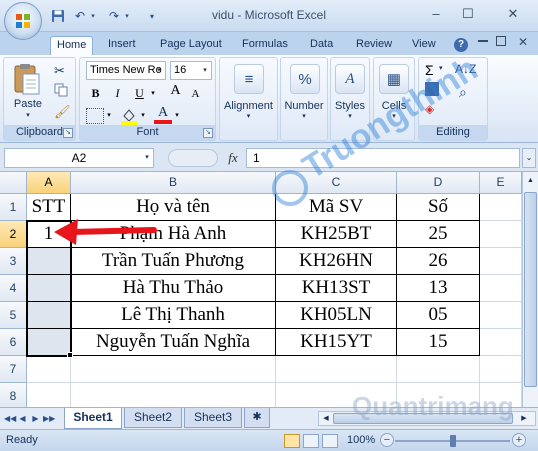  What do you see at coordinates (361, 440) in the screenshot?
I see `zoom-level: 100%` at bounding box center [361, 440].